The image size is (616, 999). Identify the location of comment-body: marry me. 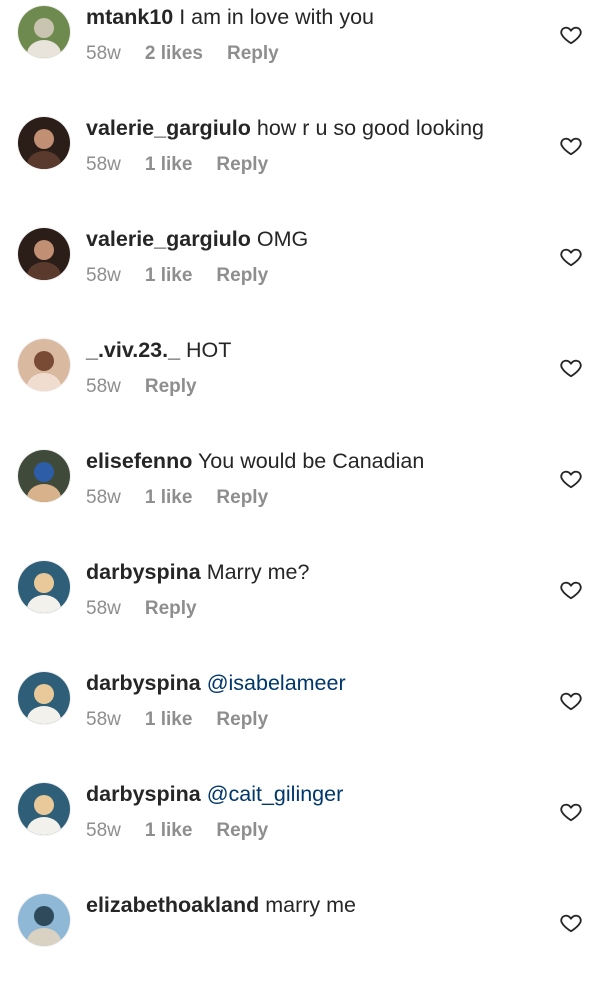
(311, 905).